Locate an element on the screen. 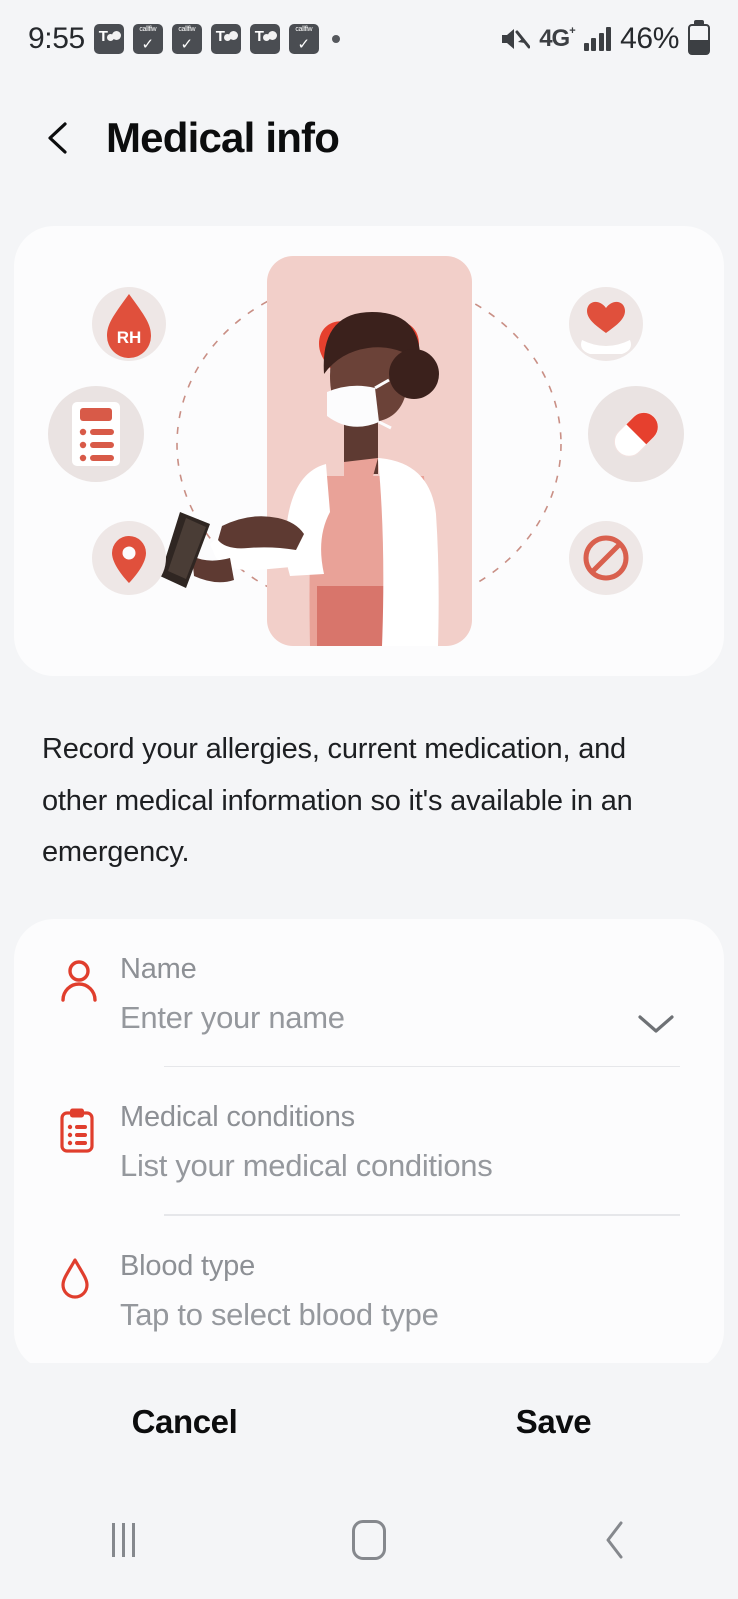  heart-in-hand-icon is located at coordinates (606, 324).